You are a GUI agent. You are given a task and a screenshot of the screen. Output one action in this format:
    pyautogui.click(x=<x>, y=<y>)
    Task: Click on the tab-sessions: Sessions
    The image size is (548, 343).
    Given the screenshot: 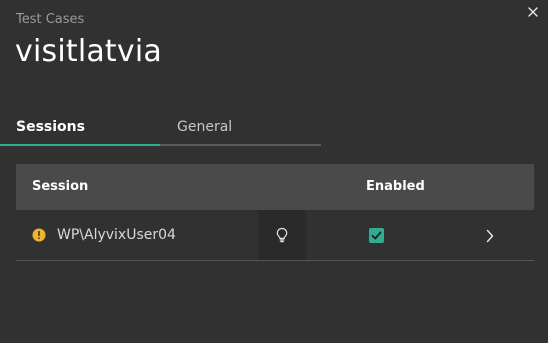 What is the action you would take?
    pyautogui.click(x=80, y=129)
    